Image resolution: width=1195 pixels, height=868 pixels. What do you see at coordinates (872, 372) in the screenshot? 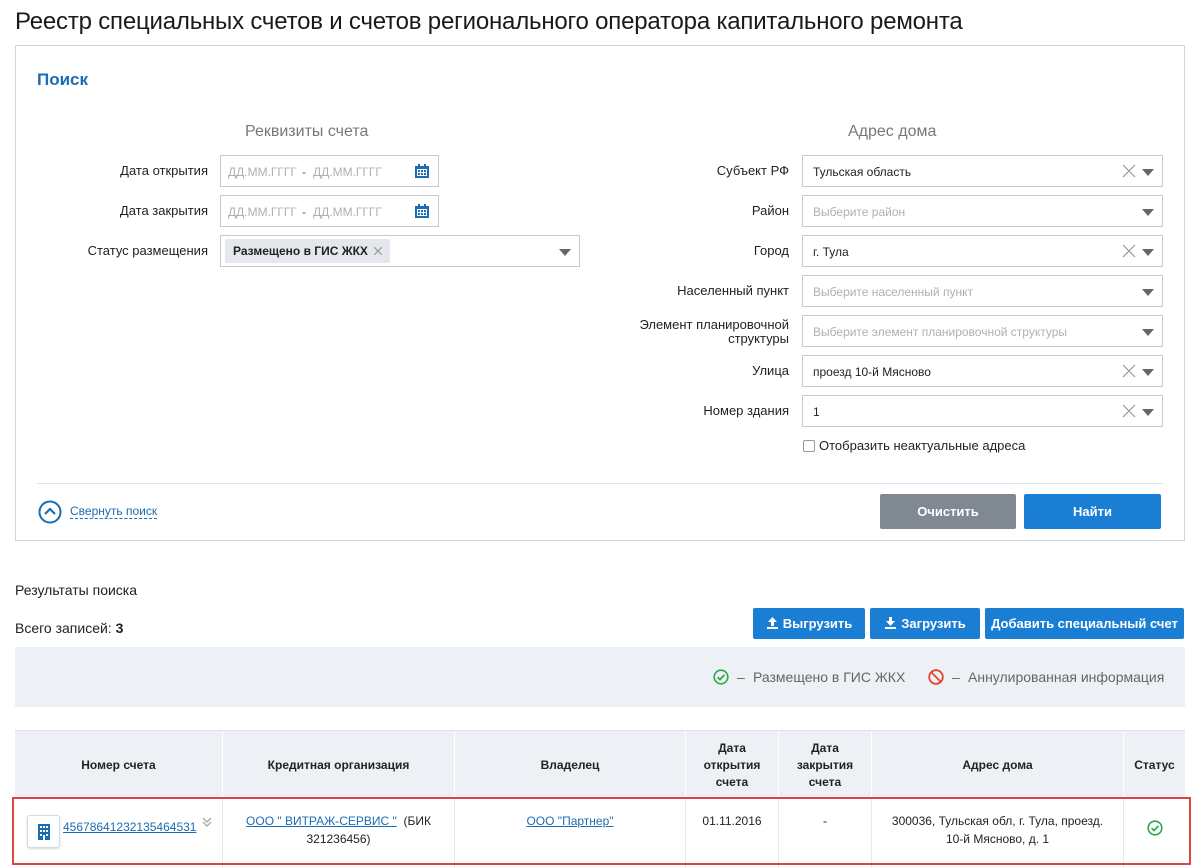
I see `street-value: проезд 10-й Мясново` at bounding box center [872, 372].